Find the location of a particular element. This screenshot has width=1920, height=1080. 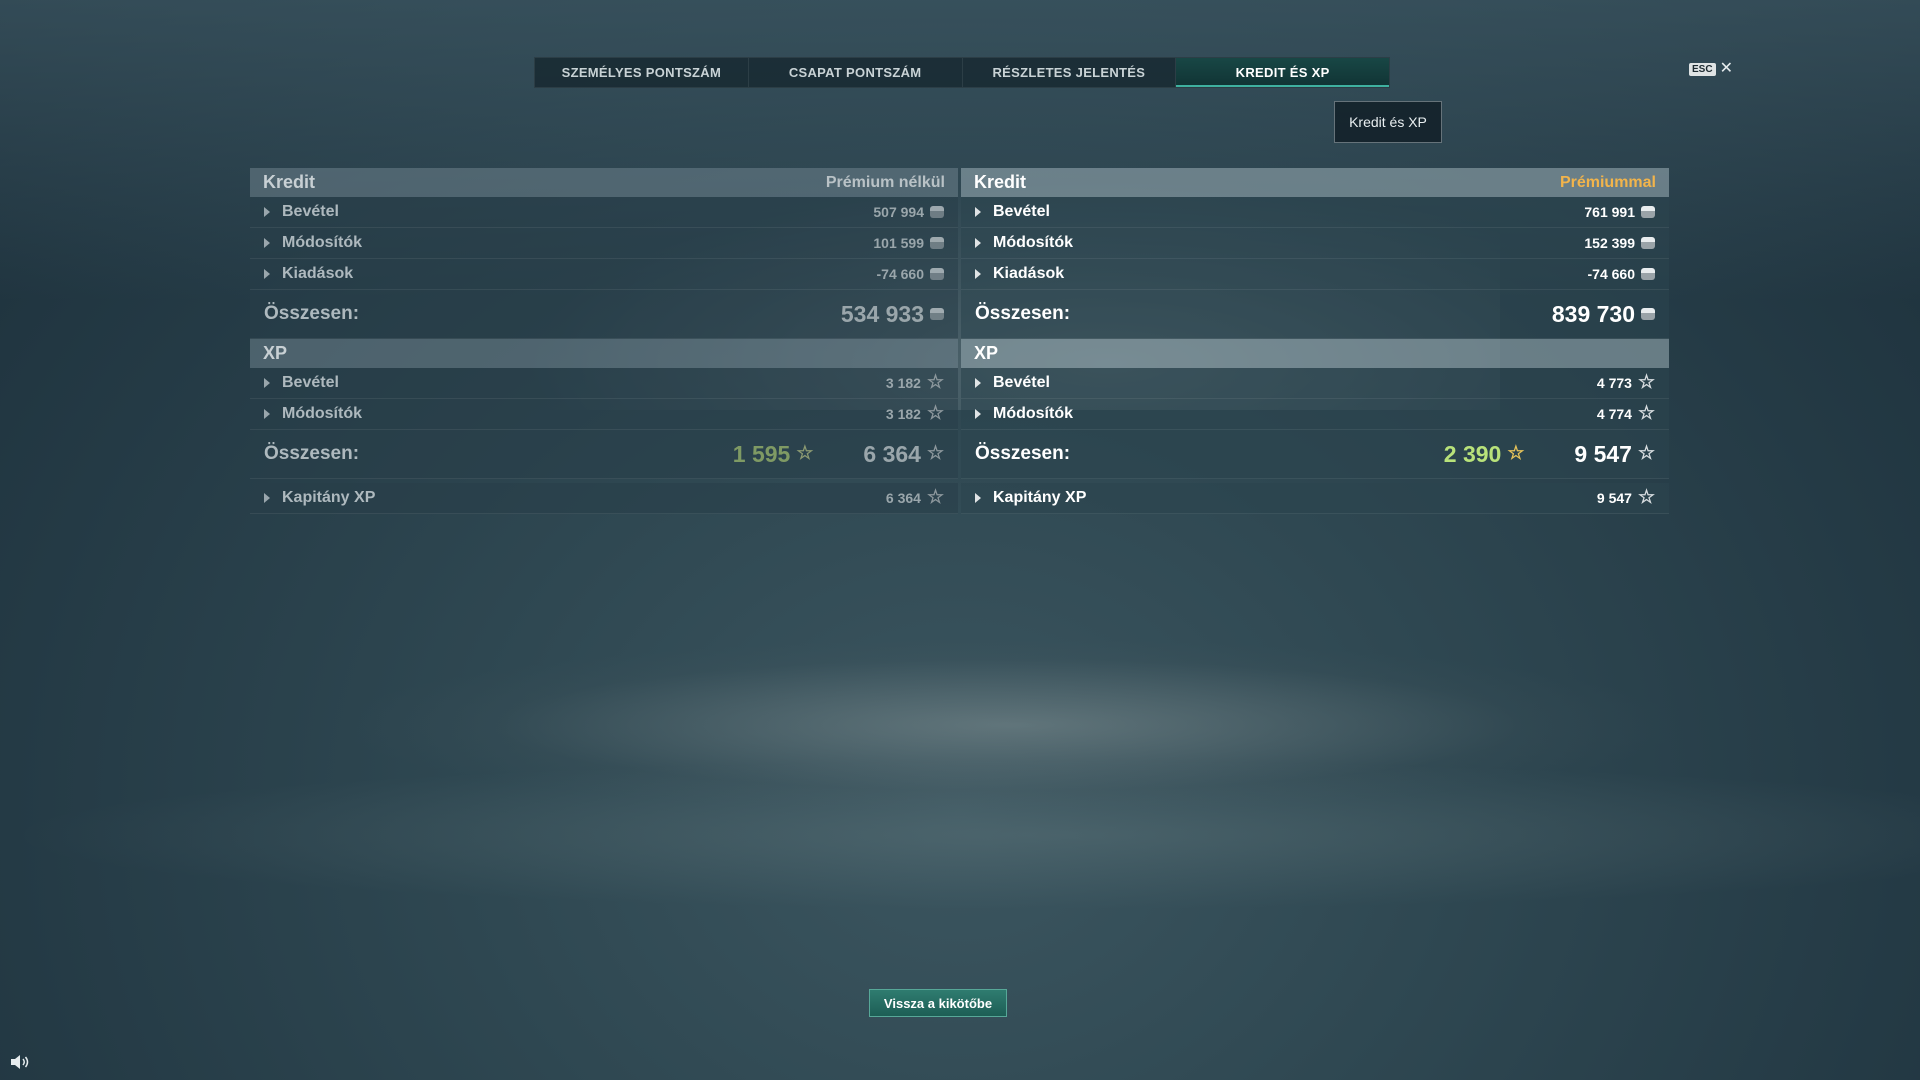

credit-total-row: Összesen: 534 933 is located at coordinates (604, 314).